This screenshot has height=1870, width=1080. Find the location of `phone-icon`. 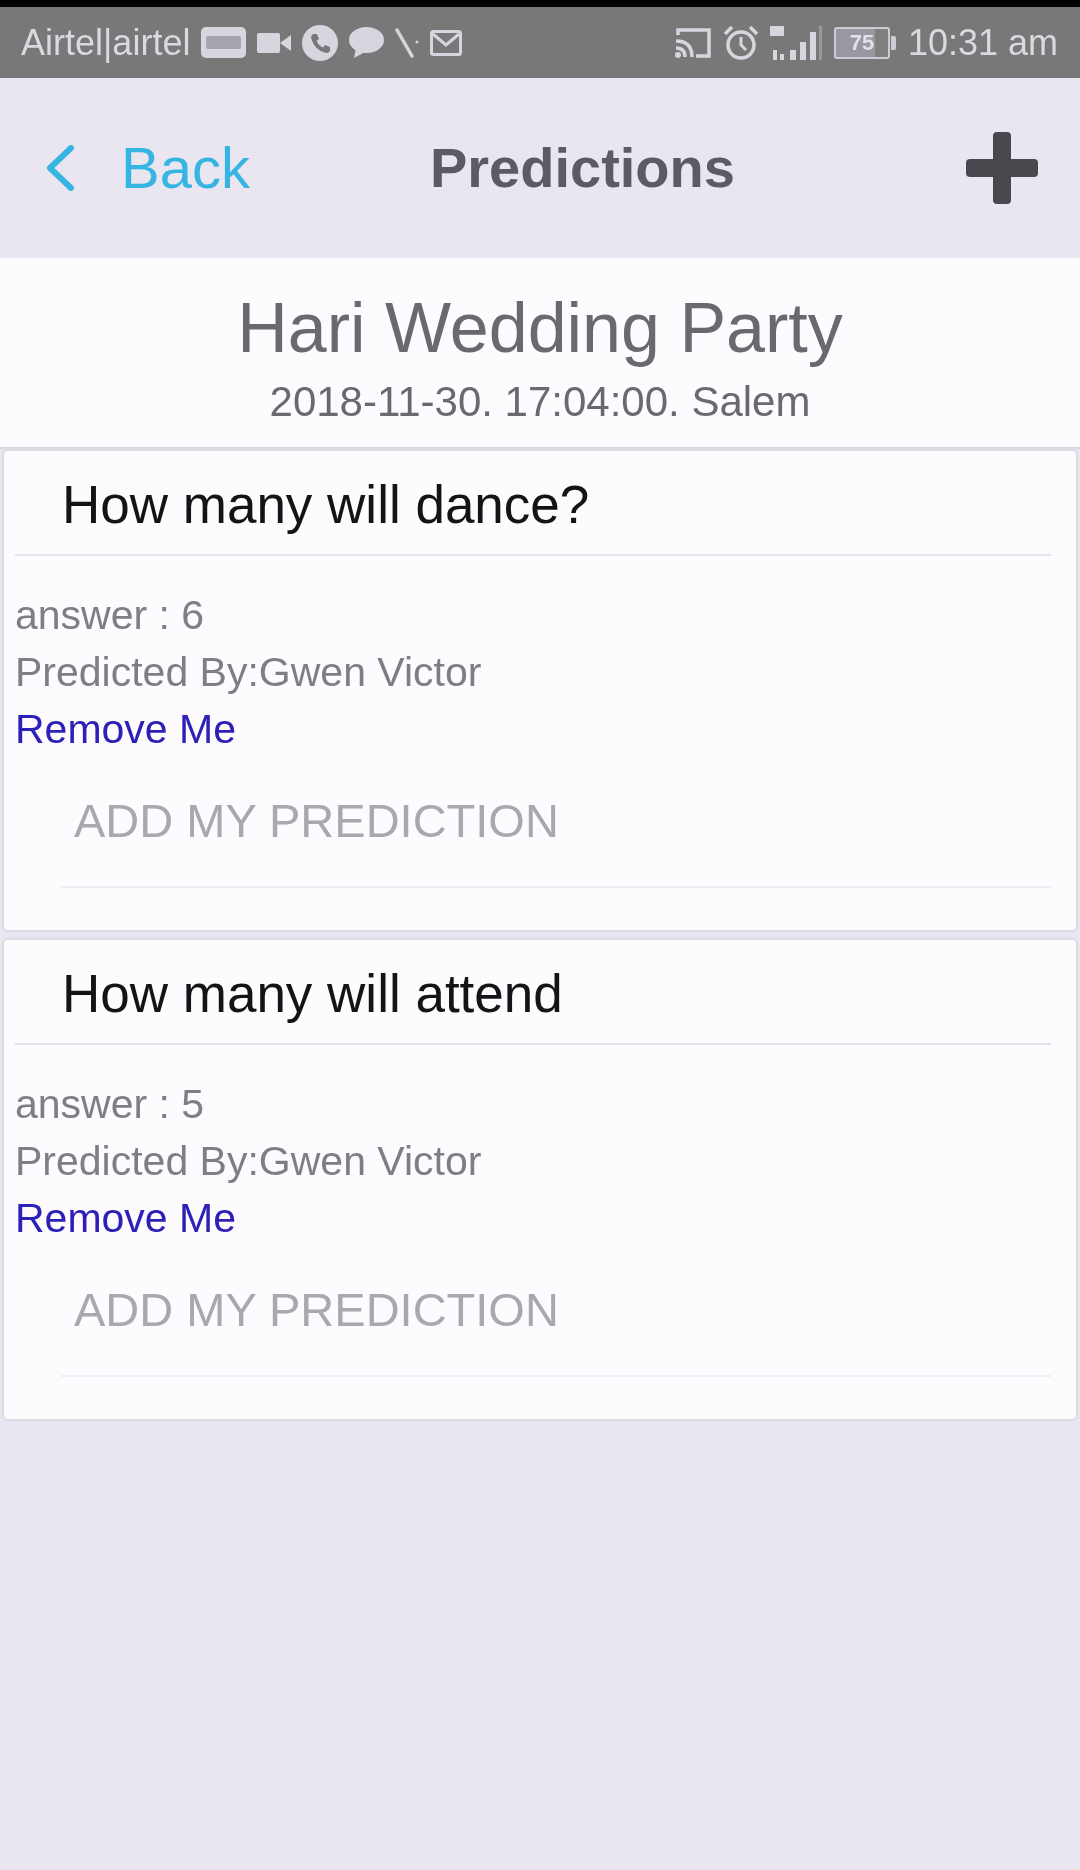

phone-icon is located at coordinates (320, 42).